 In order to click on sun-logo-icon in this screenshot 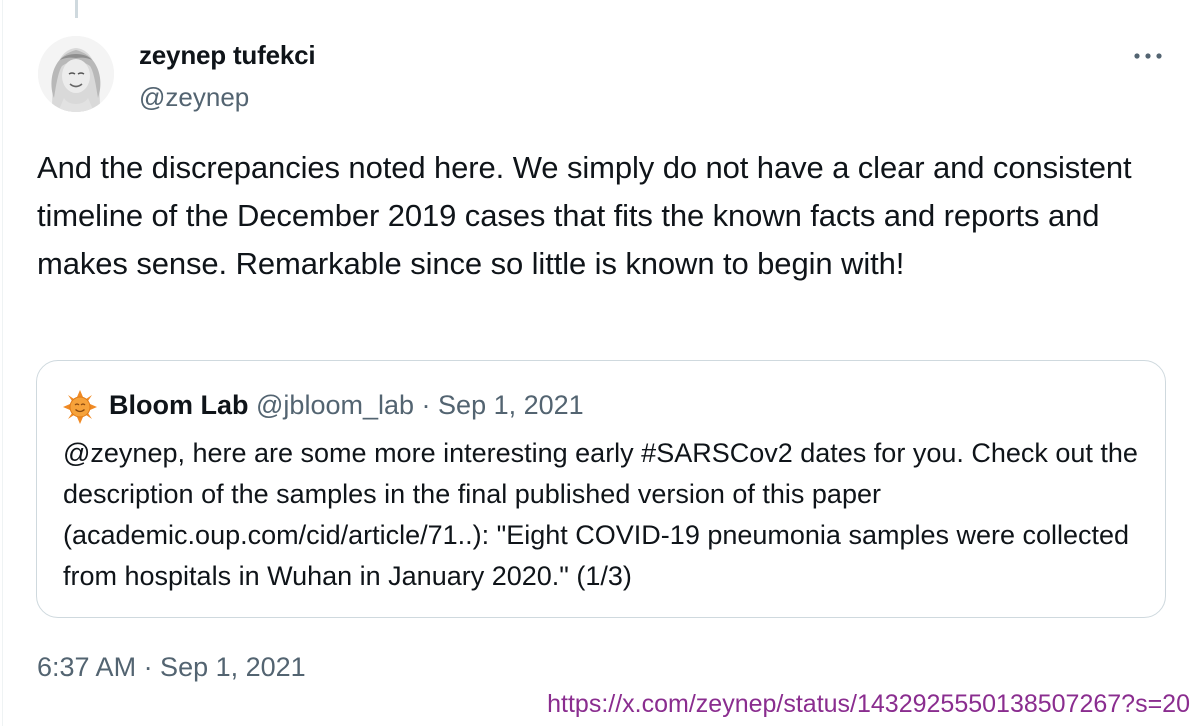, I will do `click(80, 407)`.